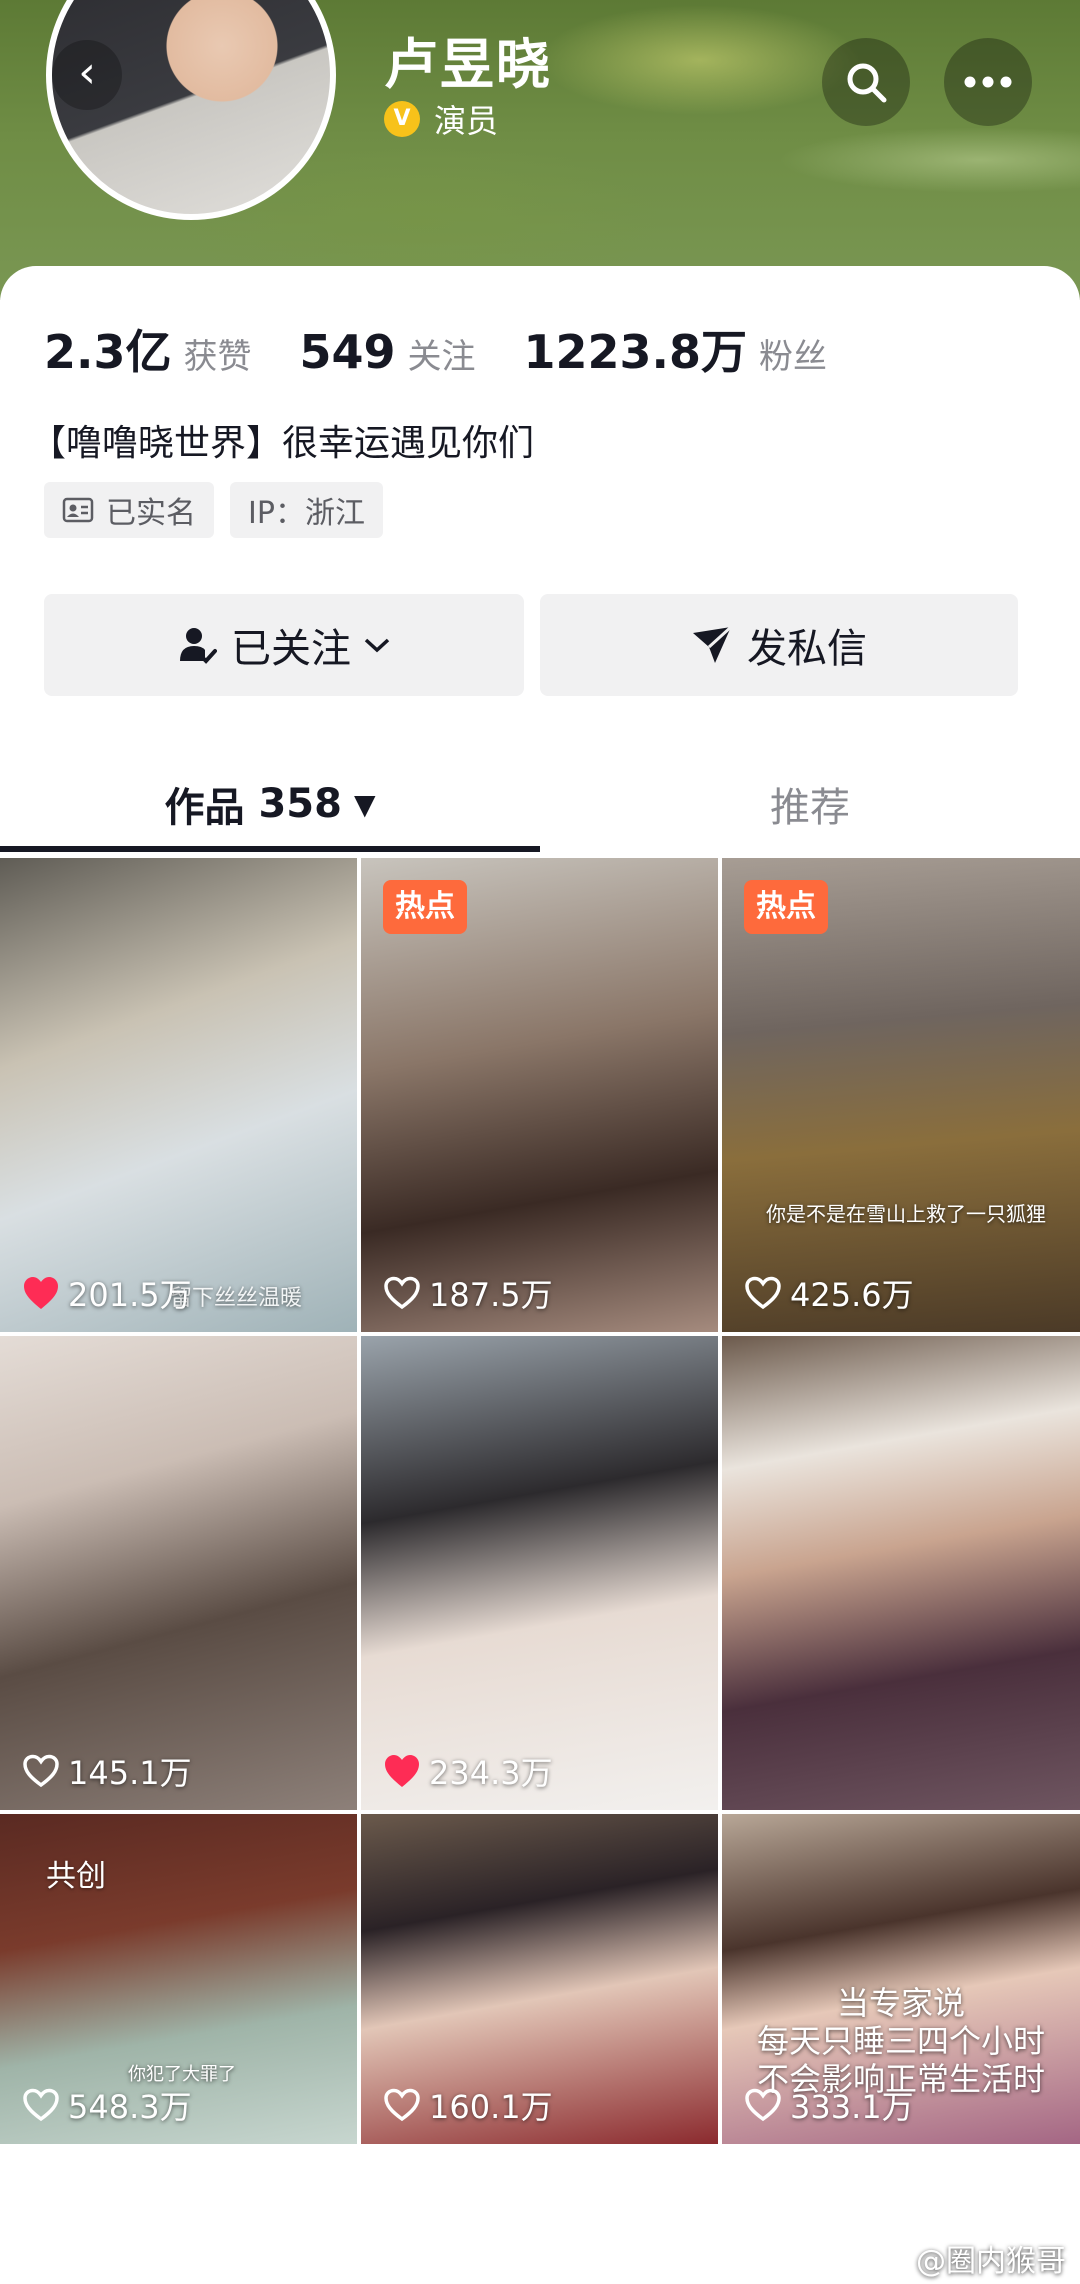 Image resolution: width=1080 pixels, height=2284 pixels. Describe the element at coordinates (635, 352) in the screenshot. I see `stat-value: 1223.8万` at that location.